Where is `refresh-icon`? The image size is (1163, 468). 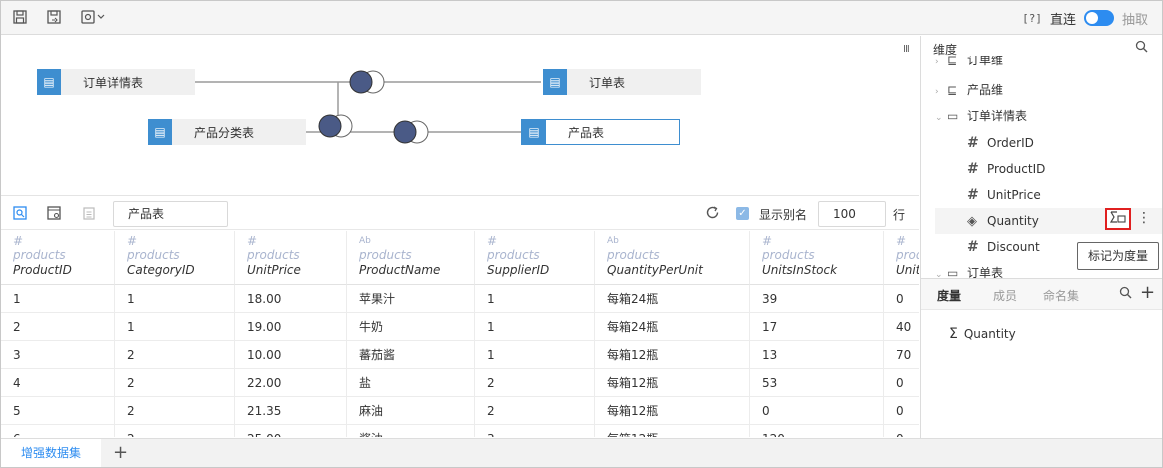 refresh-icon is located at coordinates (712, 214).